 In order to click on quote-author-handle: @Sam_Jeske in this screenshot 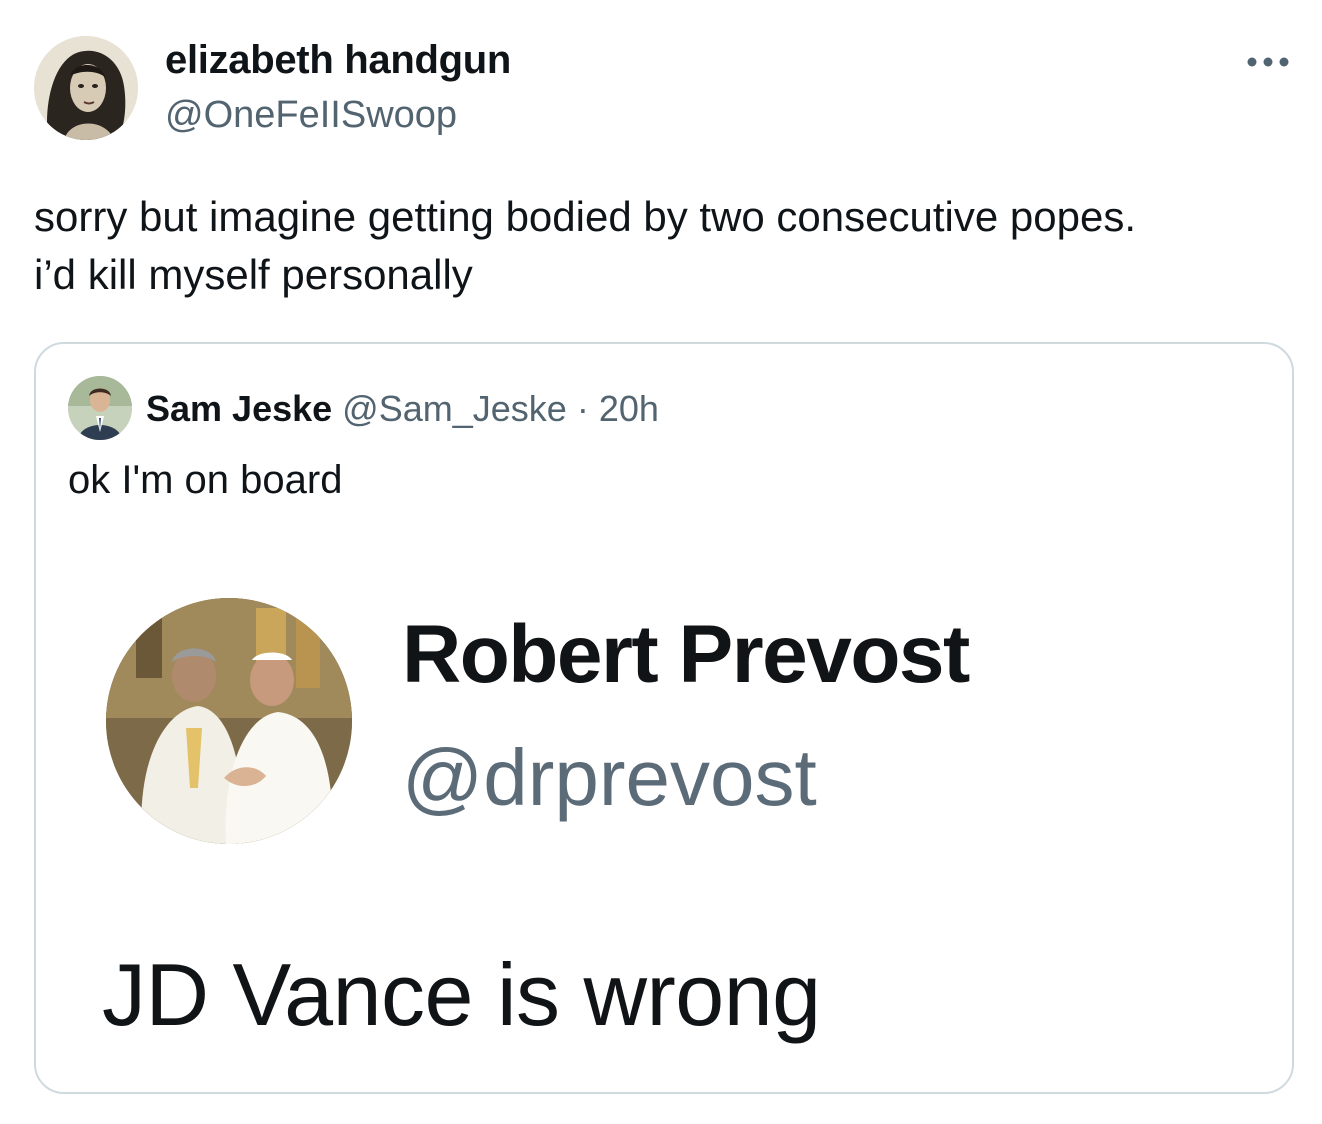, I will do `click(454, 408)`.